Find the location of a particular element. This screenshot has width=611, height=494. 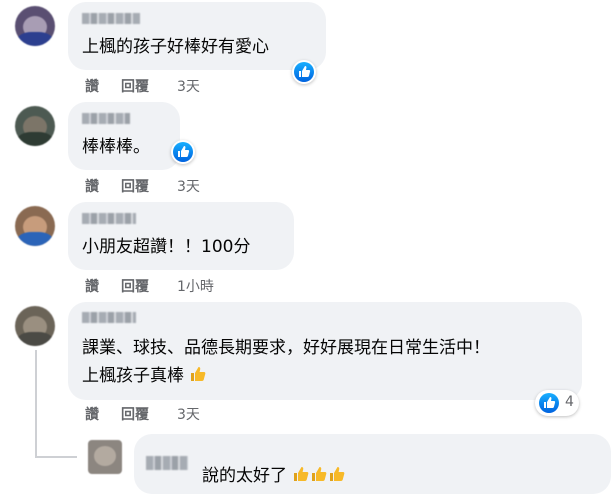

thread-line-branch is located at coordinates (56, 457).